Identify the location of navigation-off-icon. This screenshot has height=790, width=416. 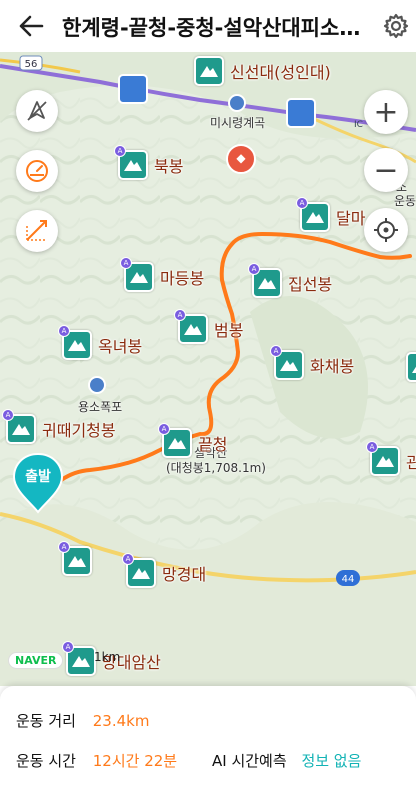
(37, 111).